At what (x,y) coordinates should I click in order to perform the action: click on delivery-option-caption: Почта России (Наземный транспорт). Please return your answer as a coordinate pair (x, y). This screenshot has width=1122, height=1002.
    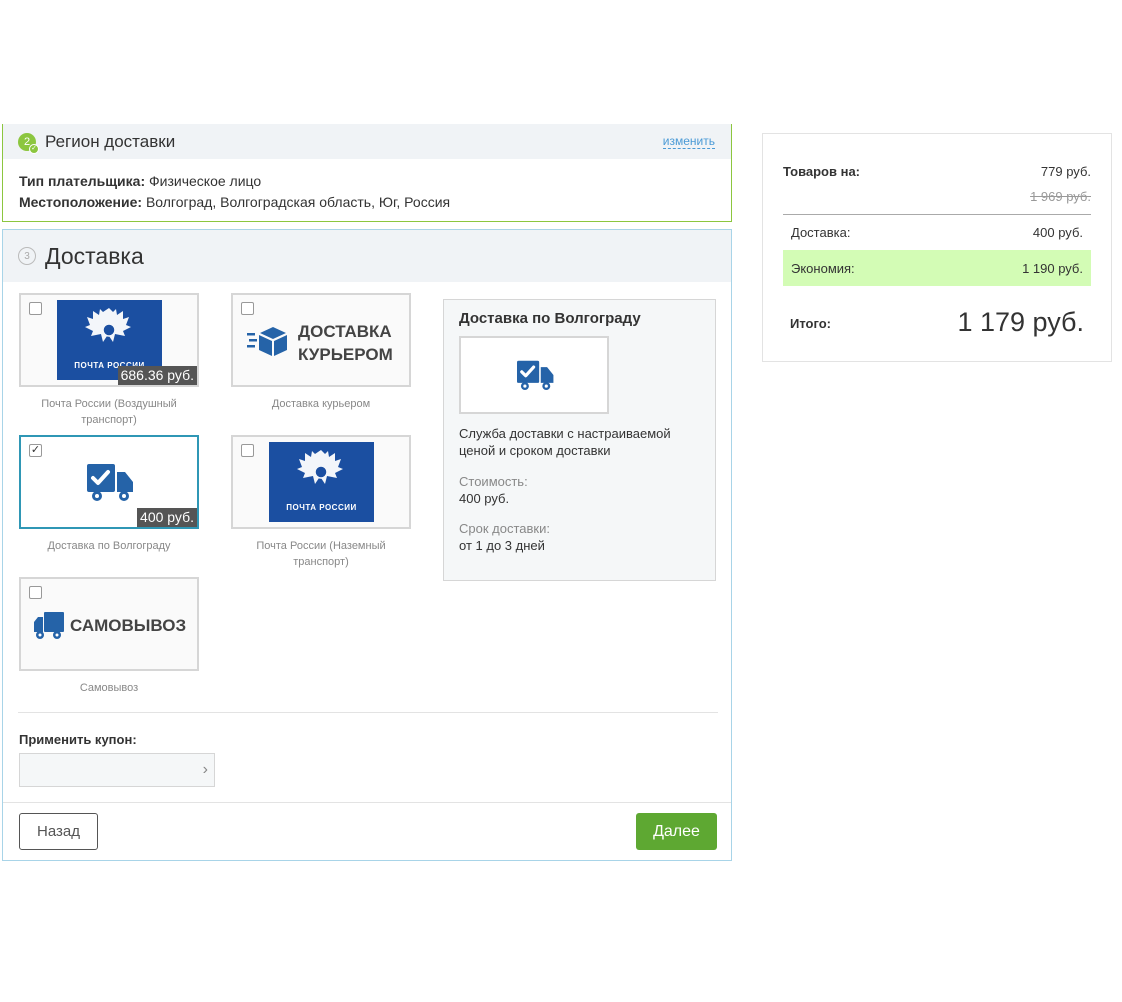
    Looking at the image, I should click on (321, 554).